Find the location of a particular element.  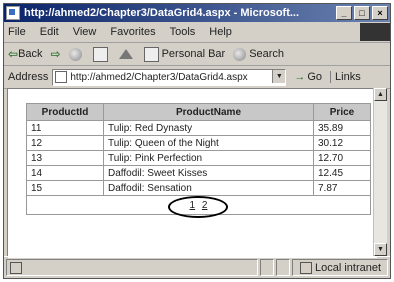

table-row: 15 Daffodil: Sensation 7.87 is located at coordinates (198, 188).